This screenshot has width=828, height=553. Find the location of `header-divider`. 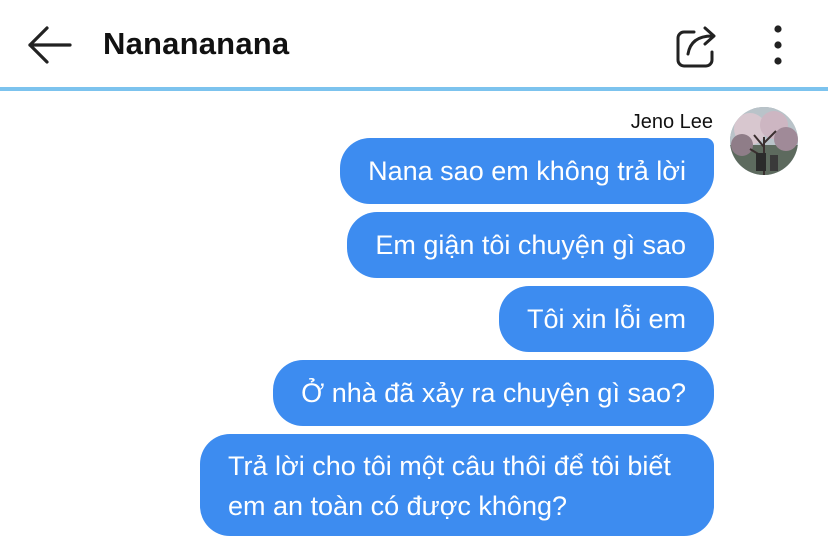

header-divider is located at coordinates (414, 89).